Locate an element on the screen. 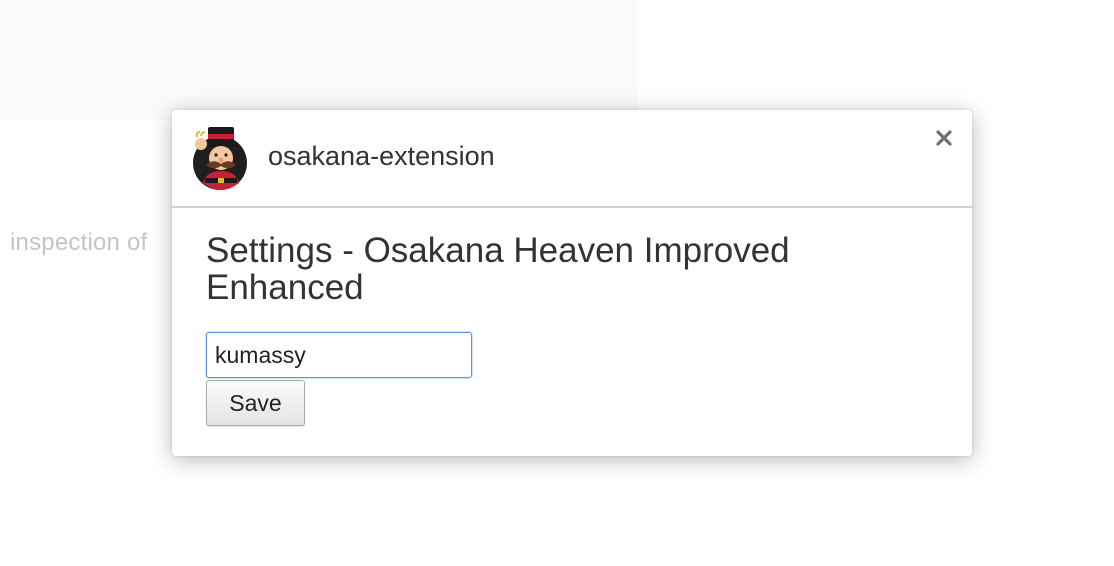 The image size is (1114, 566). beefeater-mascot-icon is located at coordinates (221, 158).